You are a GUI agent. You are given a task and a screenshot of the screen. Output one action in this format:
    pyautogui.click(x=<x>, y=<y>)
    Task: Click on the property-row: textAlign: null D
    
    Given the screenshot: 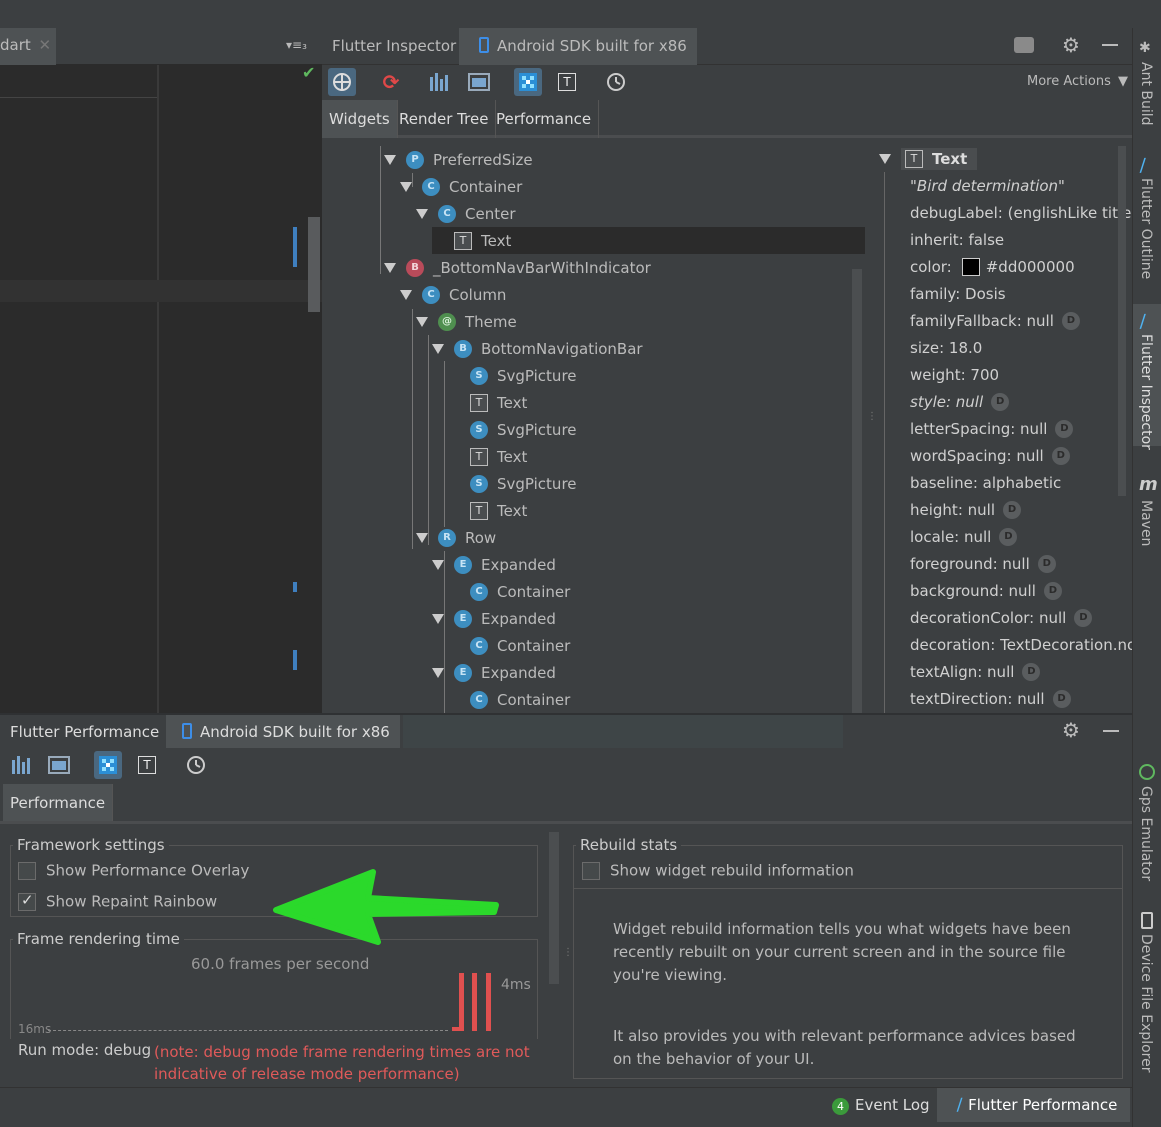 What is the action you would take?
    pyautogui.click(x=1021, y=671)
    